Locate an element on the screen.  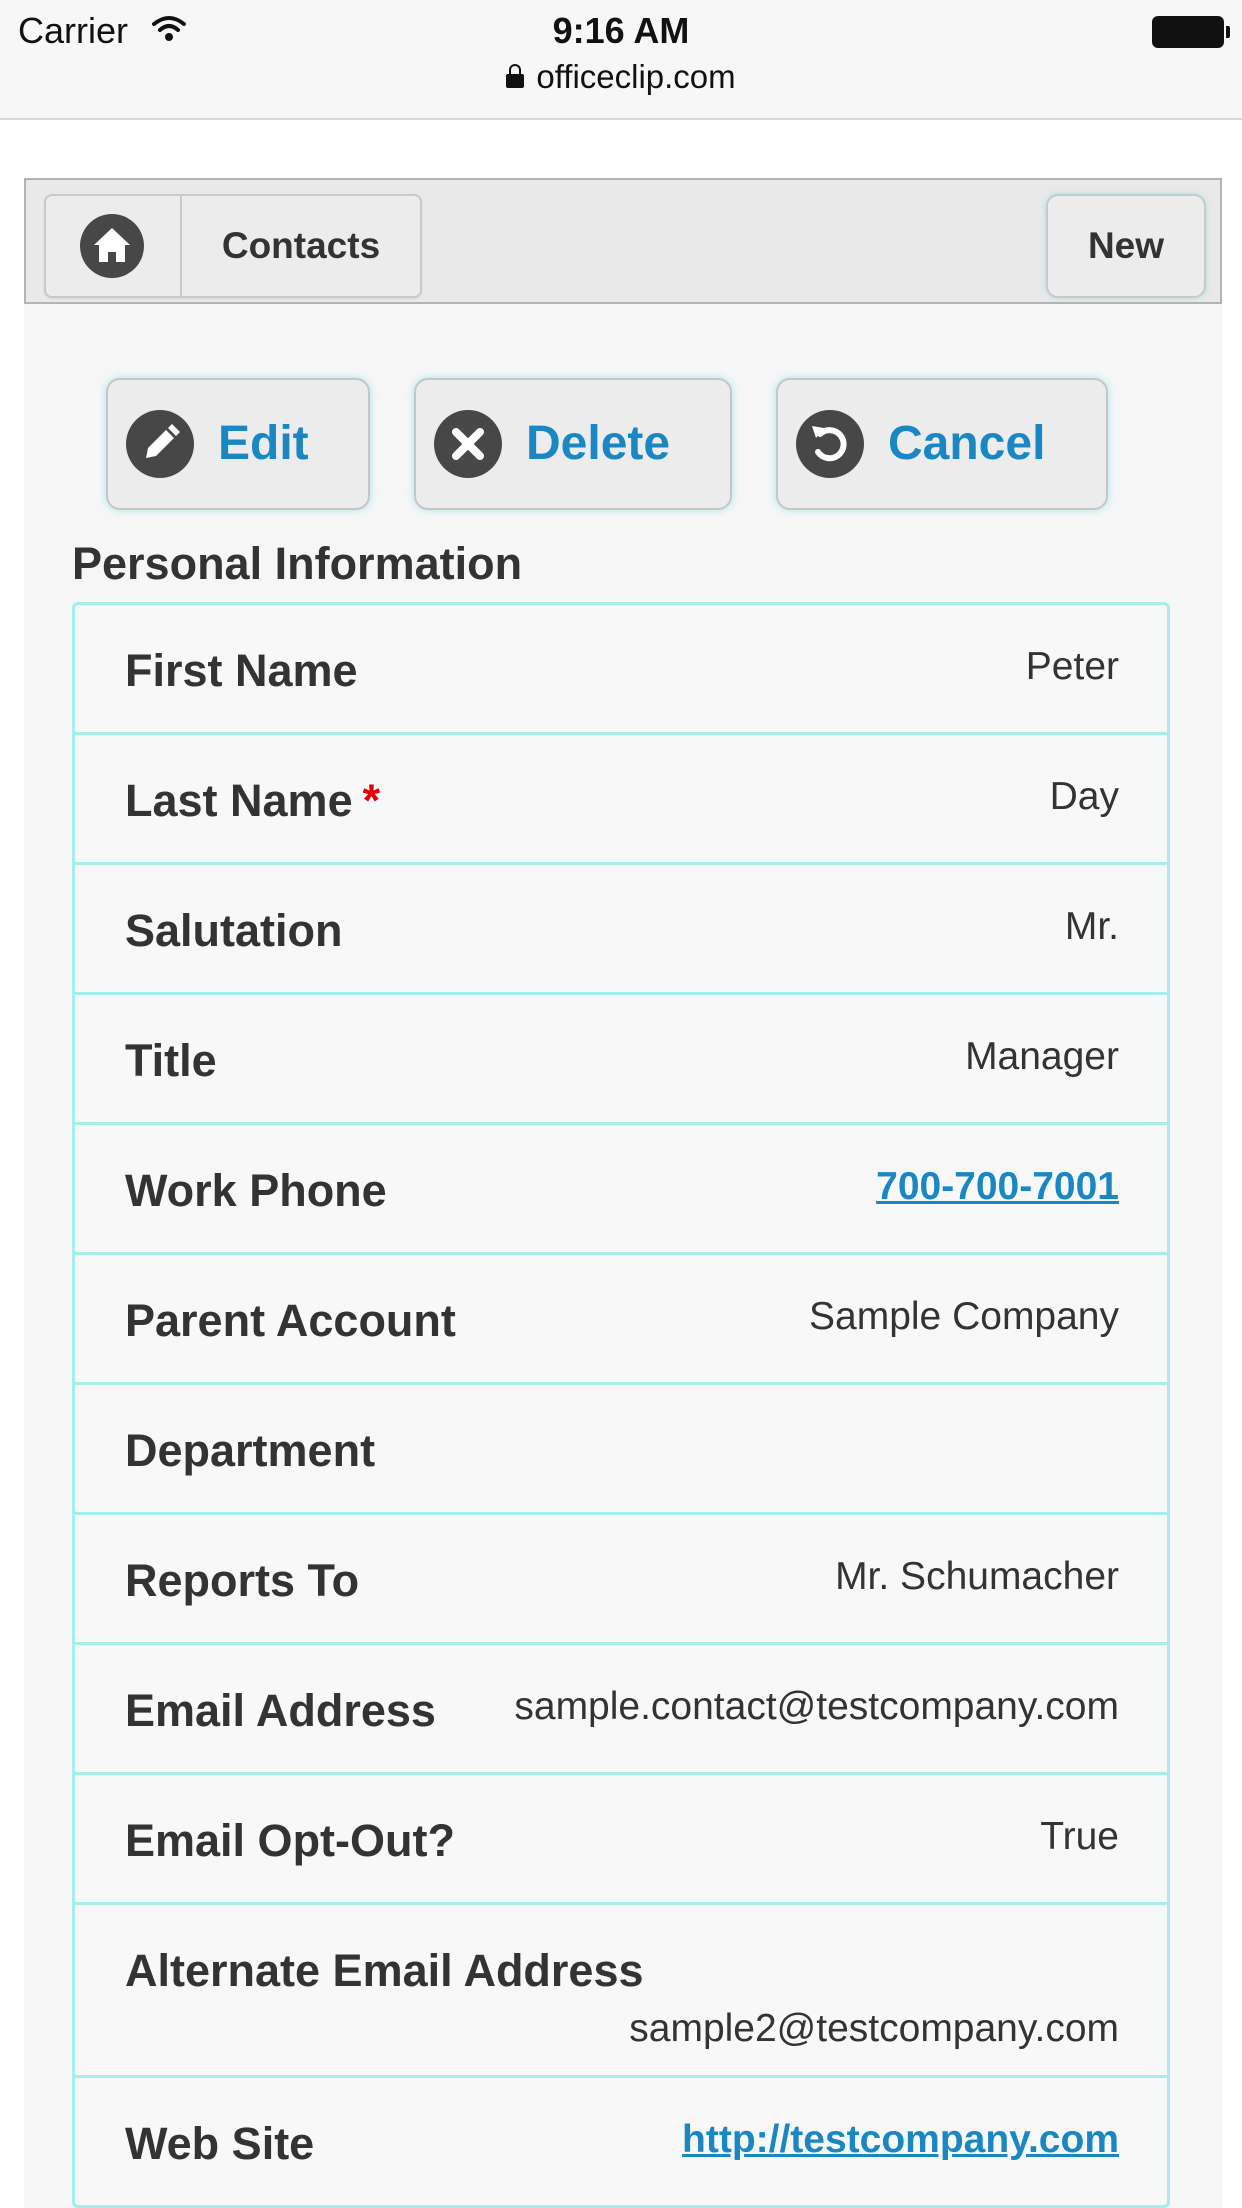
edit-button: Edit is located at coordinates (238, 444).